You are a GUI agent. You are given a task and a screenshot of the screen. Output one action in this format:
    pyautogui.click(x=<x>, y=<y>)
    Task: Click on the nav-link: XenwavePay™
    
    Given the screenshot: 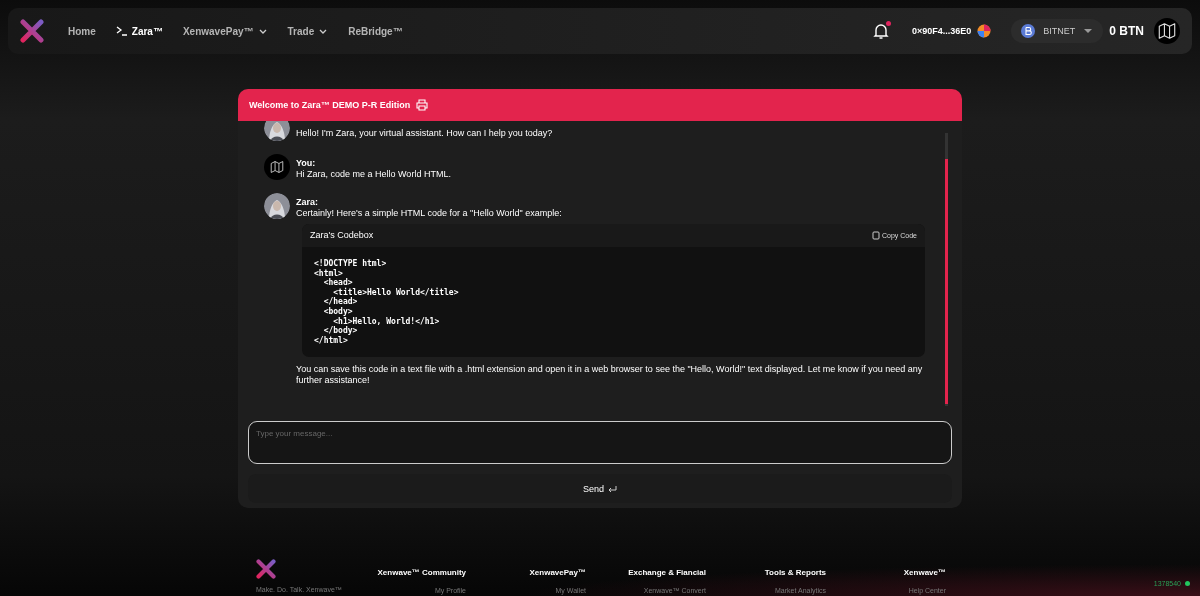 What is the action you would take?
    pyautogui.click(x=225, y=31)
    